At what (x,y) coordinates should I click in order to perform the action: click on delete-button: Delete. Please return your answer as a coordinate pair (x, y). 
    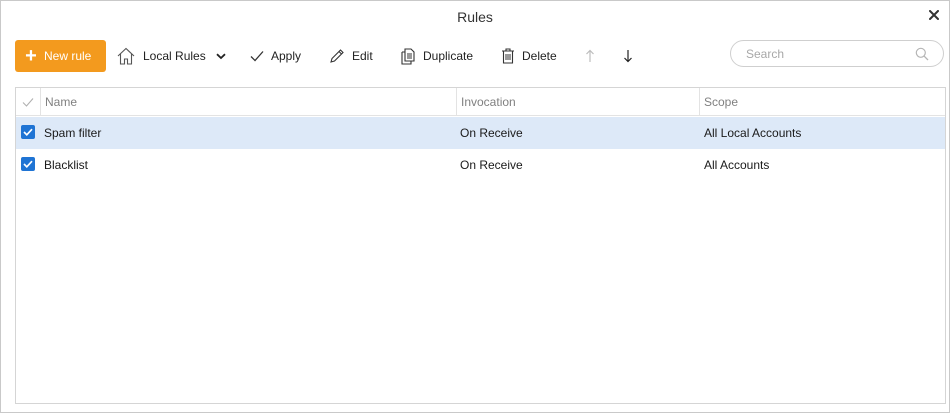
    Looking at the image, I should click on (529, 56).